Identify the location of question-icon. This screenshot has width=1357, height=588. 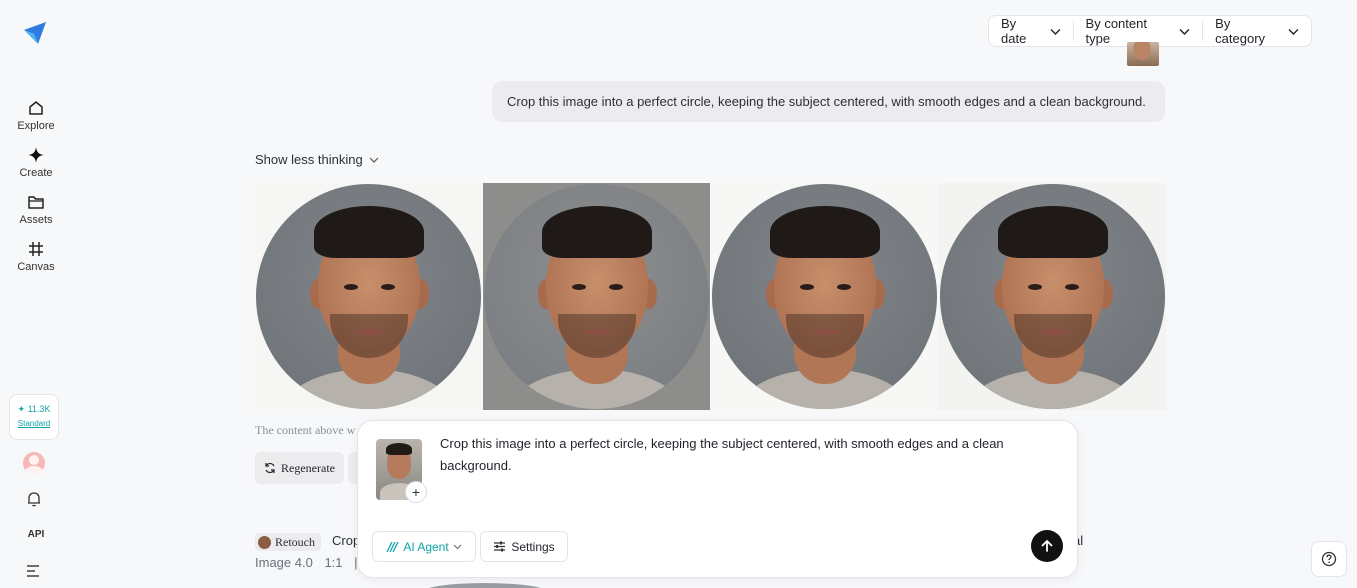
(1329, 559).